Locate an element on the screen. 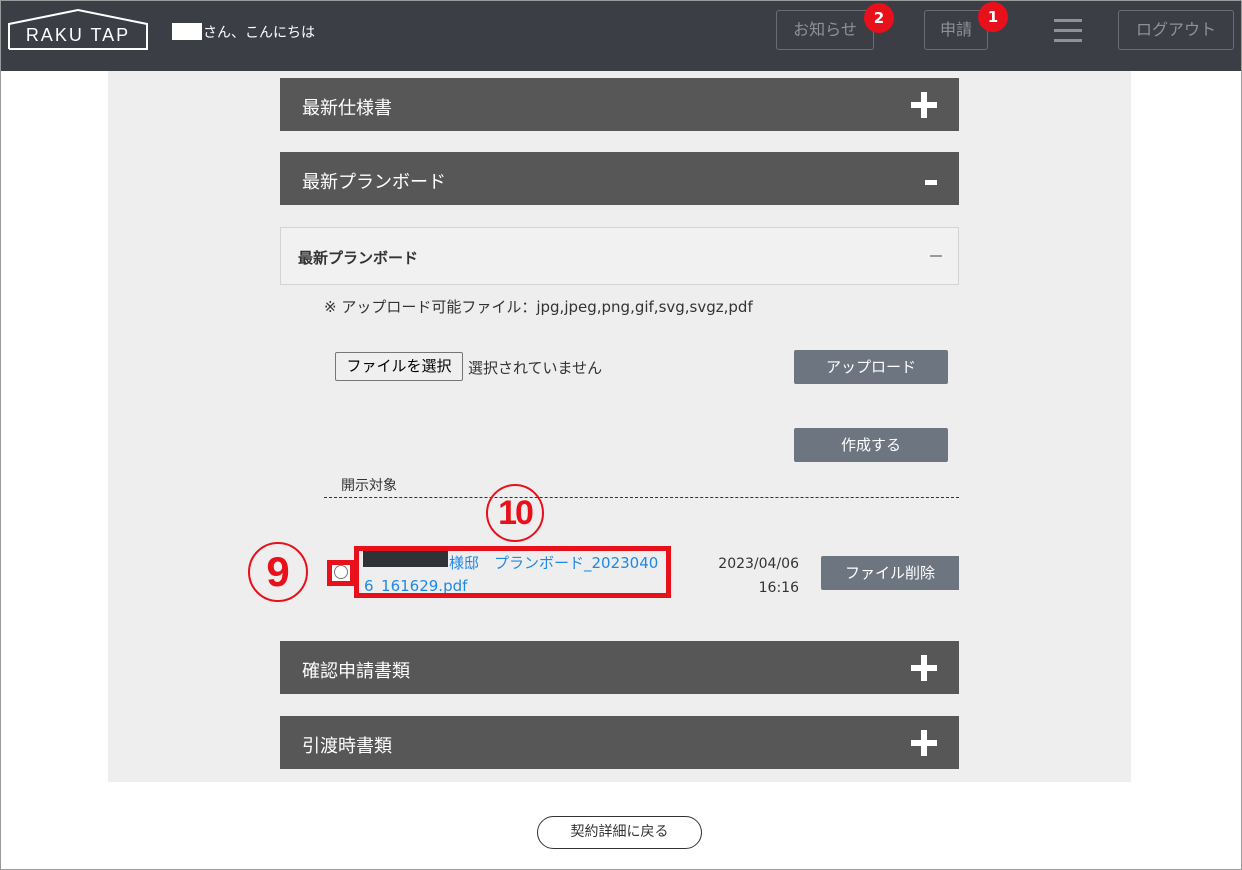 This screenshot has height=870, width=1242. accordion-confirm: 確認申請書類 is located at coordinates (619, 667).